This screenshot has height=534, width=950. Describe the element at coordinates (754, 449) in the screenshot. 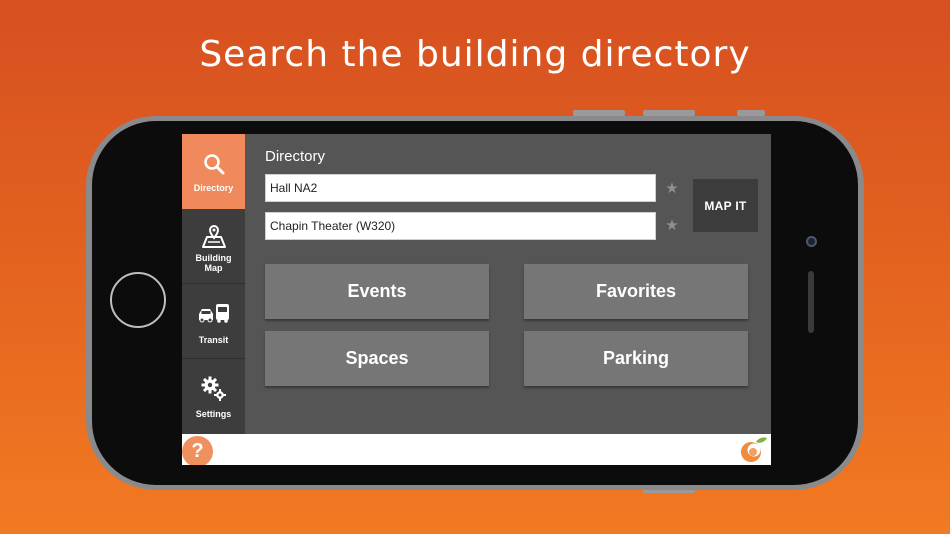

I see `orange-logo-icon` at that location.